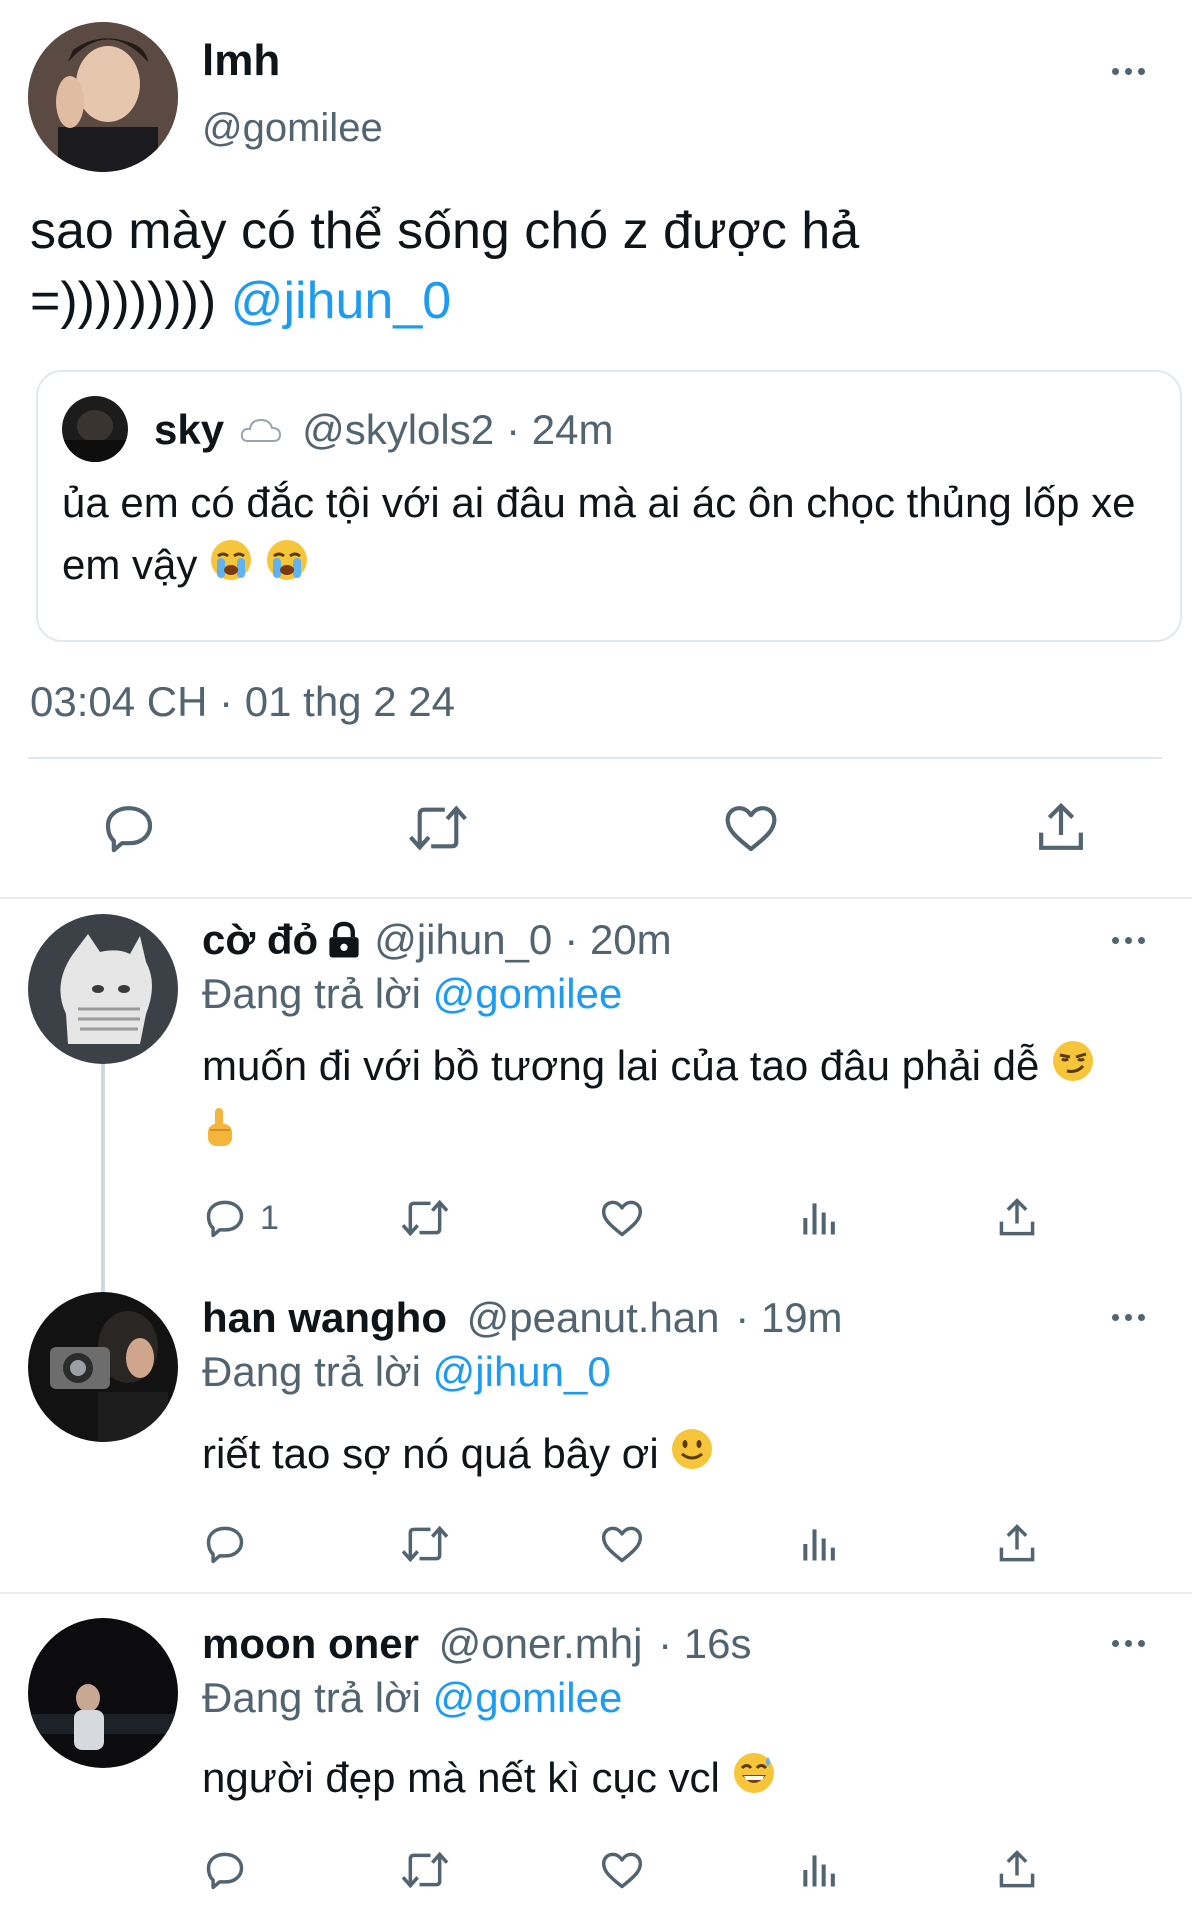  I want to click on display-name: cờ đỏ, so click(260, 940).